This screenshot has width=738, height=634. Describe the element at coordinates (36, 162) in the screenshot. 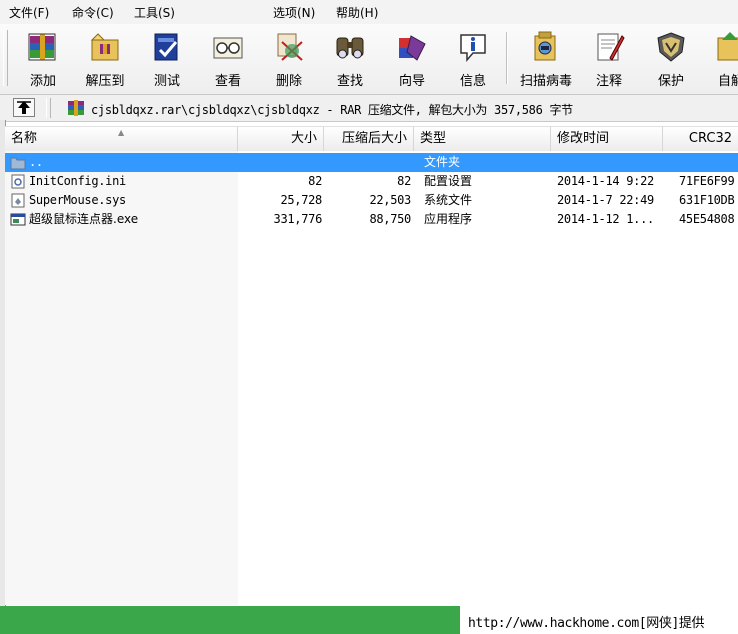

I see `file-name: ..` at that location.